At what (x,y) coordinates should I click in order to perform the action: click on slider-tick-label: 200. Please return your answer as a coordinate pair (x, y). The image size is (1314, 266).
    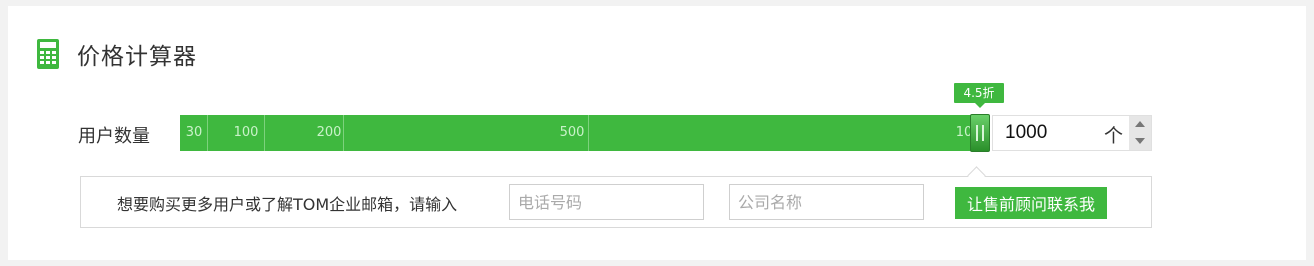
    Looking at the image, I should click on (329, 132).